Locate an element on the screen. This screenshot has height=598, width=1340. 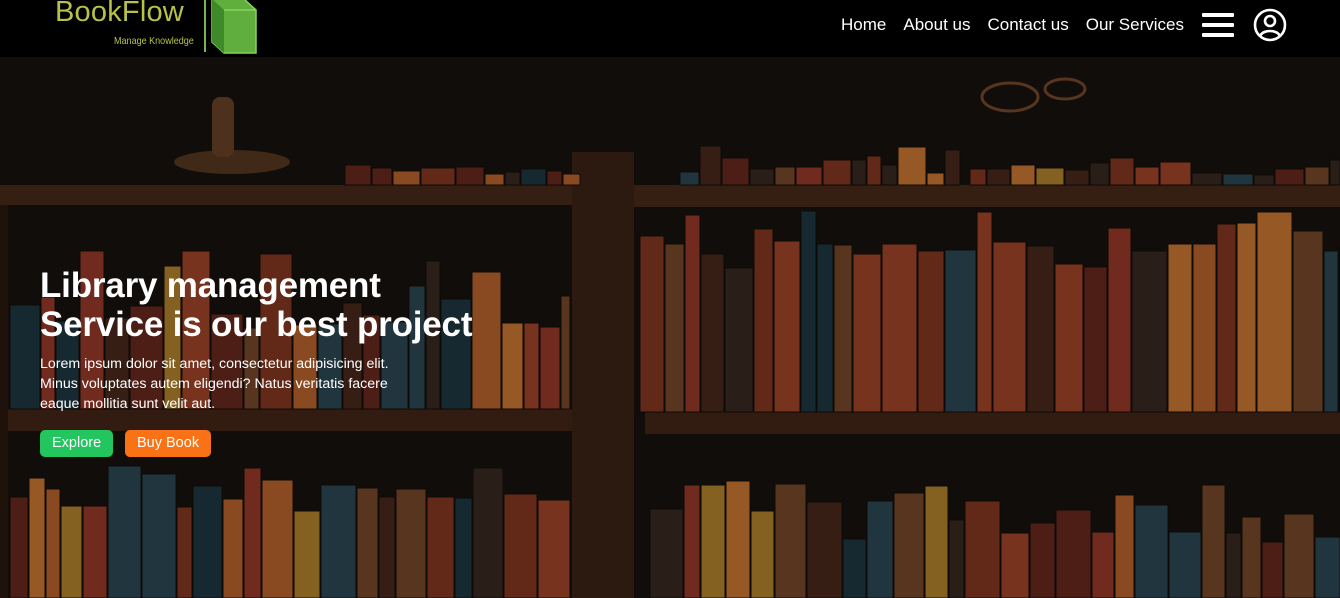
nav-home-link: Home is located at coordinates (863, 25).